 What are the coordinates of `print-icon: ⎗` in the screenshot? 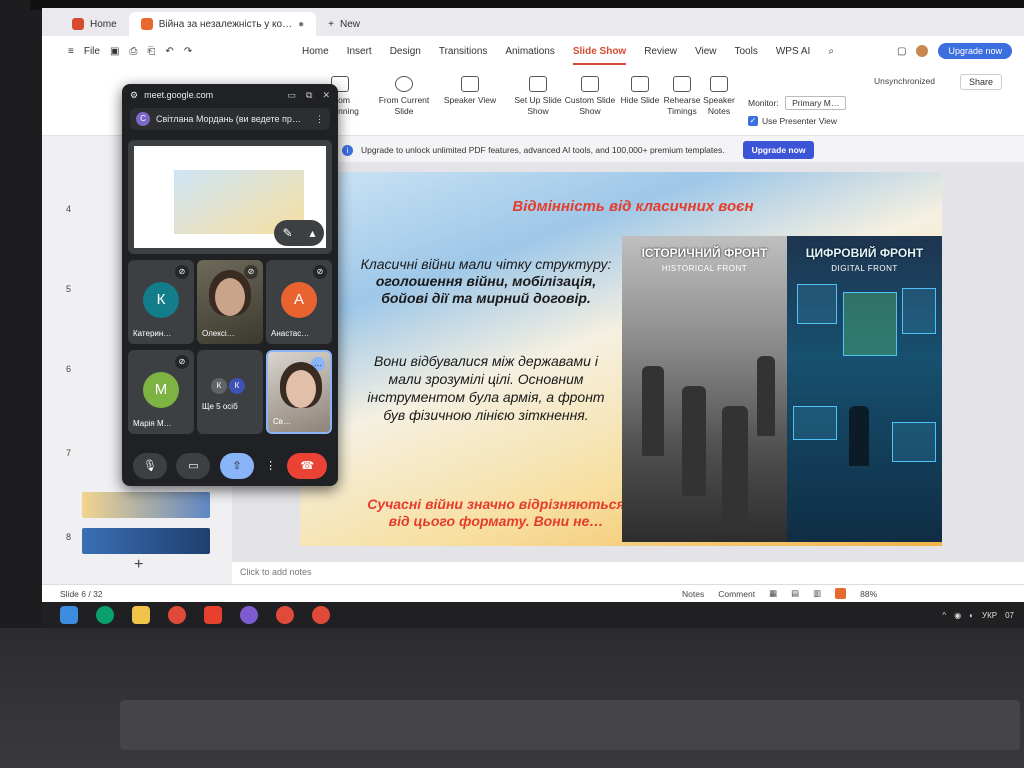 It's located at (151, 51).